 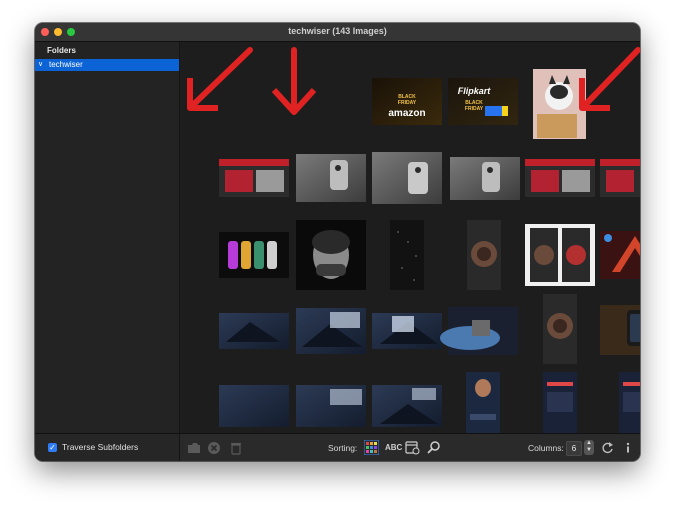 I want to click on search-icon, so click(x=434, y=447).